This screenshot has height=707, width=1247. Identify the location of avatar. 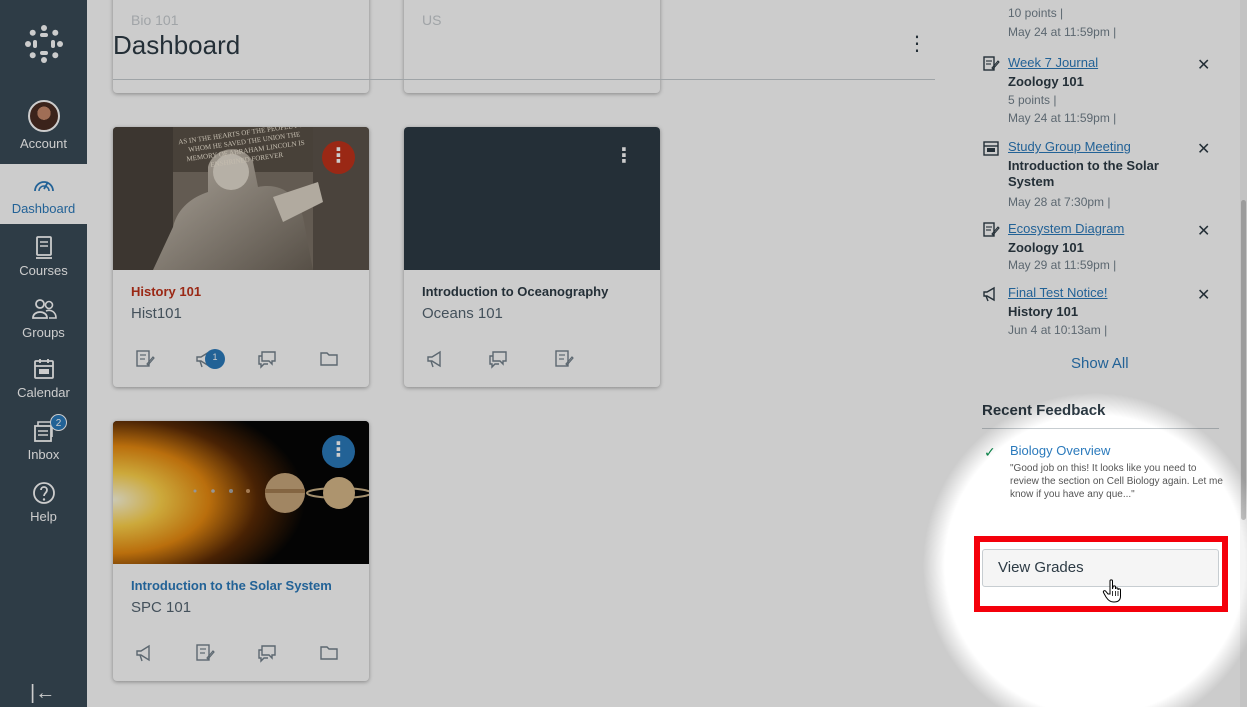
(43, 116).